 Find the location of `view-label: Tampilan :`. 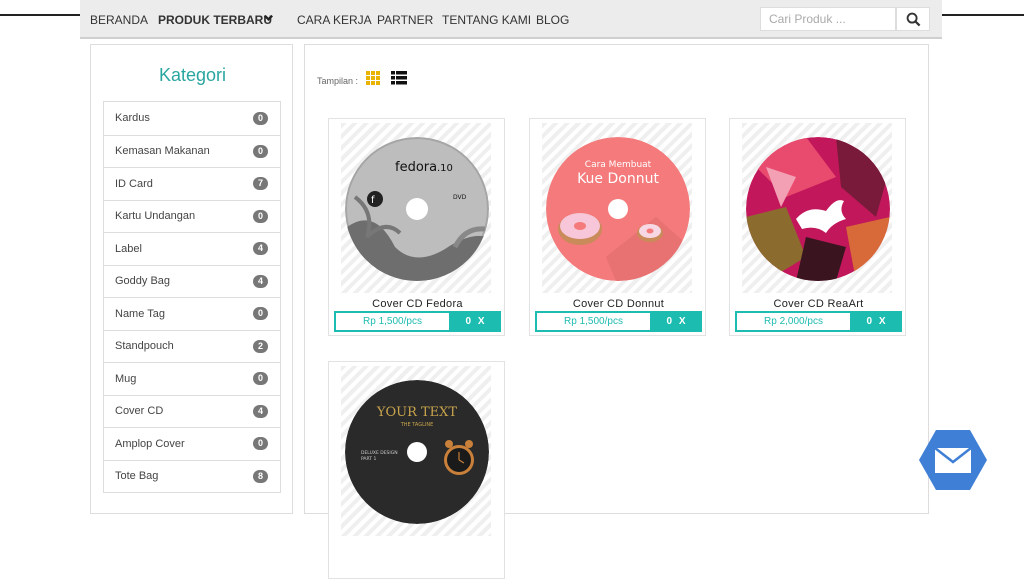

view-label: Tampilan : is located at coordinates (338, 81).